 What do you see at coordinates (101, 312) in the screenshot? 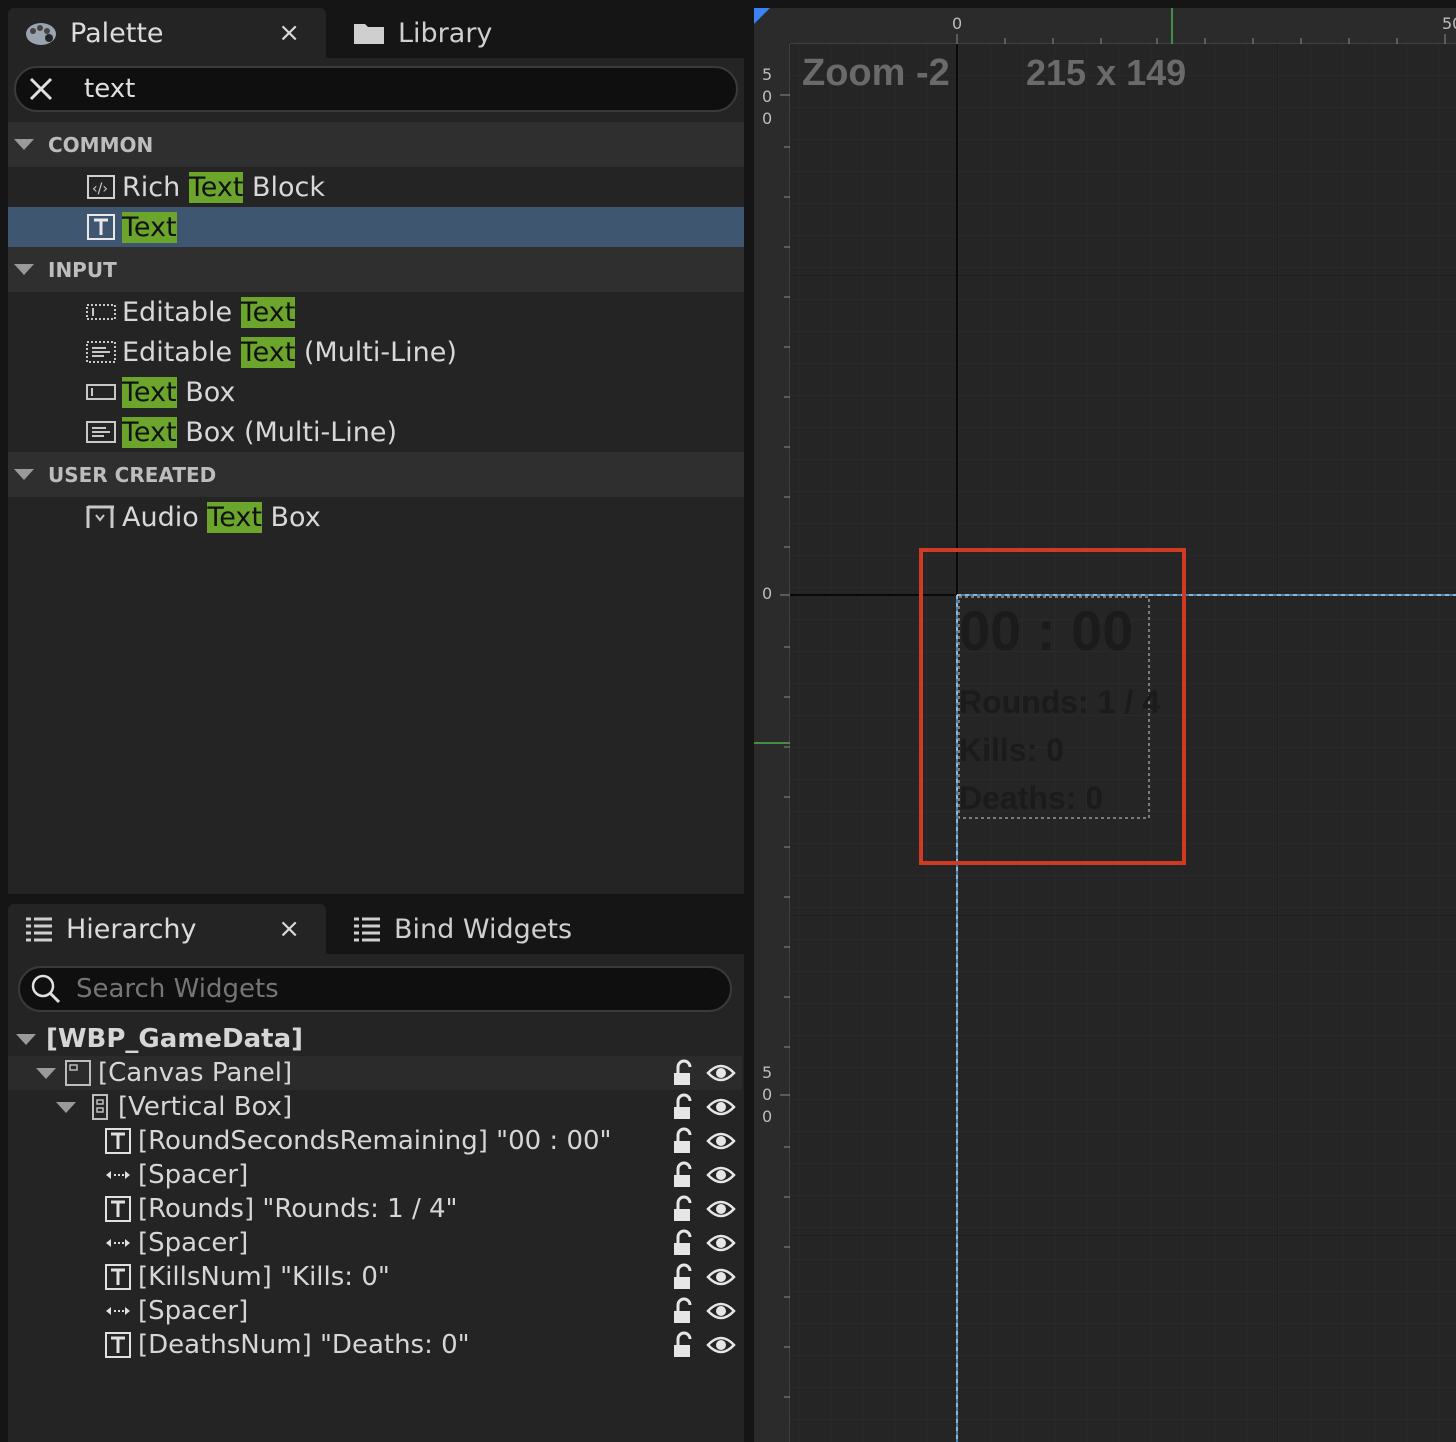
I see `editable-text-icon` at bounding box center [101, 312].